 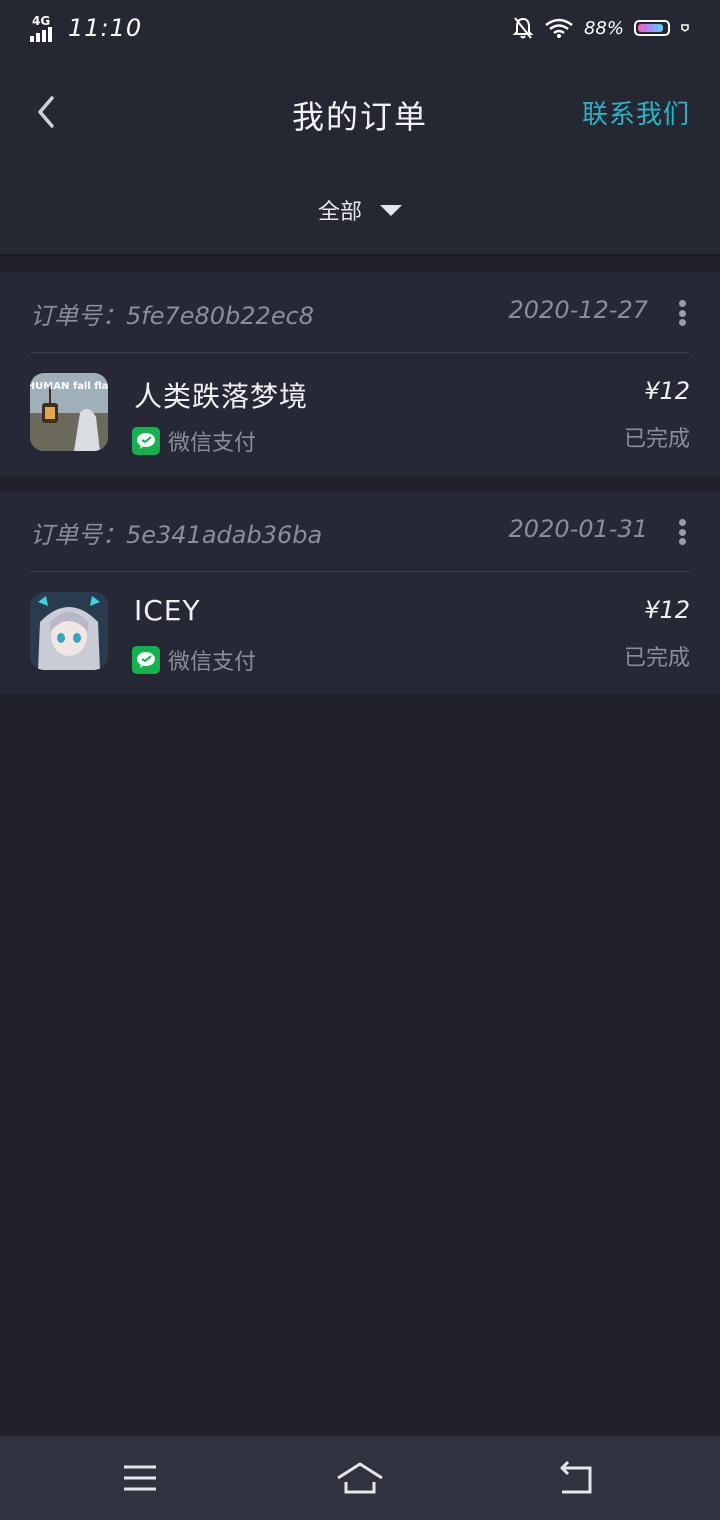 What do you see at coordinates (105, 28) in the screenshot?
I see `status-time: 11:10` at bounding box center [105, 28].